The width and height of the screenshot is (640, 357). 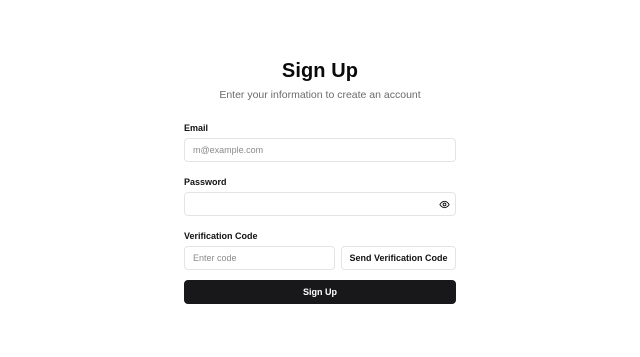 I want to click on password-field, so click(x=320, y=204).